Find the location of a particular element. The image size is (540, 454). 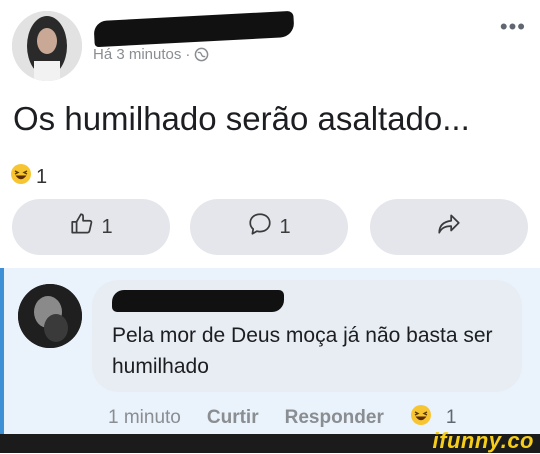

share-button is located at coordinates (449, 227).